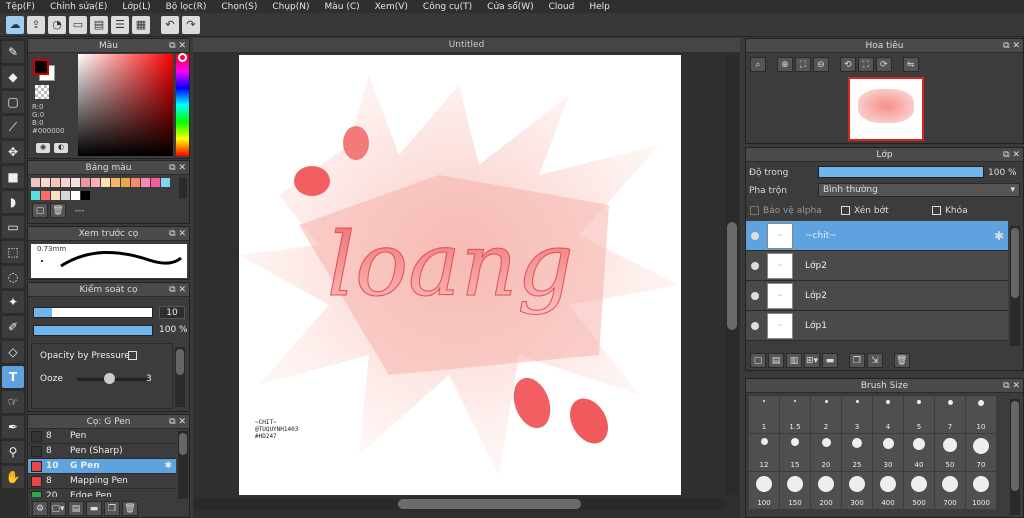  I want to click on line-icon: ⟋, so click(13, 127).